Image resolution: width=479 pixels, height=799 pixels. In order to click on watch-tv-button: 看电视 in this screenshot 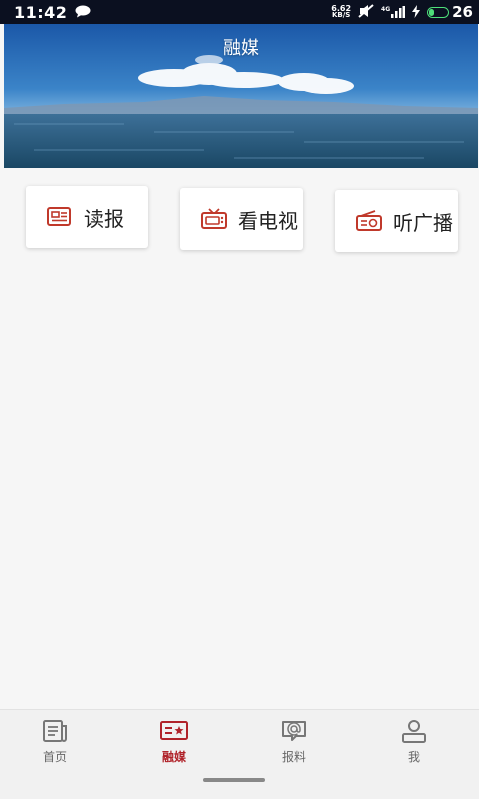, I will do `click(241, 219)`.